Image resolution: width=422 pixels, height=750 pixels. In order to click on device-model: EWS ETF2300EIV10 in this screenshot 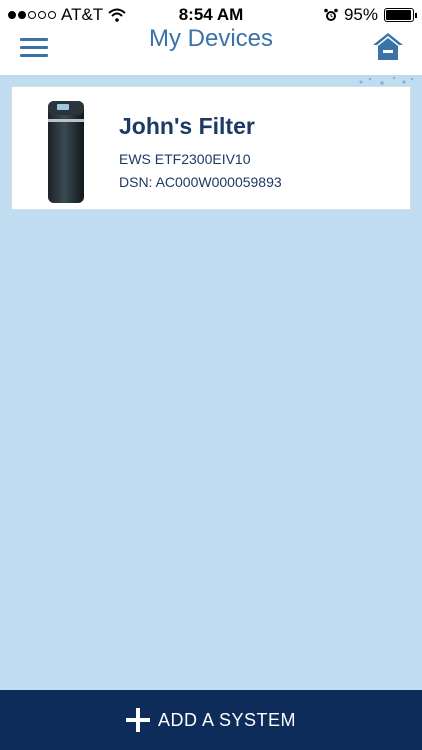, I will do `click(185, 159)`.